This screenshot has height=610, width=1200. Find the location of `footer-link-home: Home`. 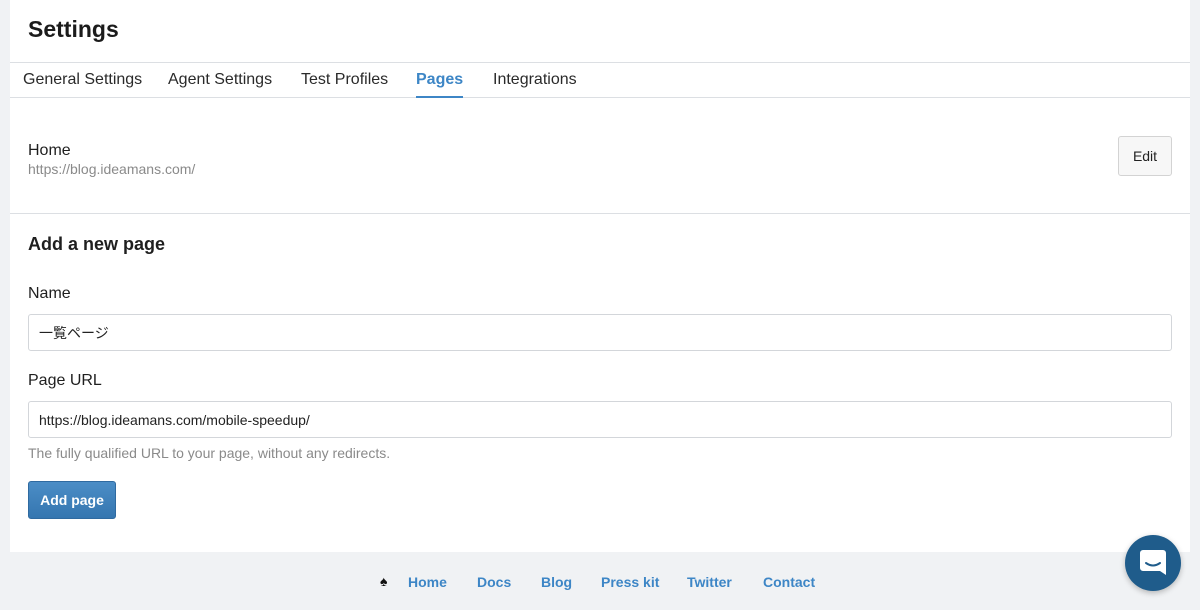

footer-link-home: Home is located at coordinates (427, 582).